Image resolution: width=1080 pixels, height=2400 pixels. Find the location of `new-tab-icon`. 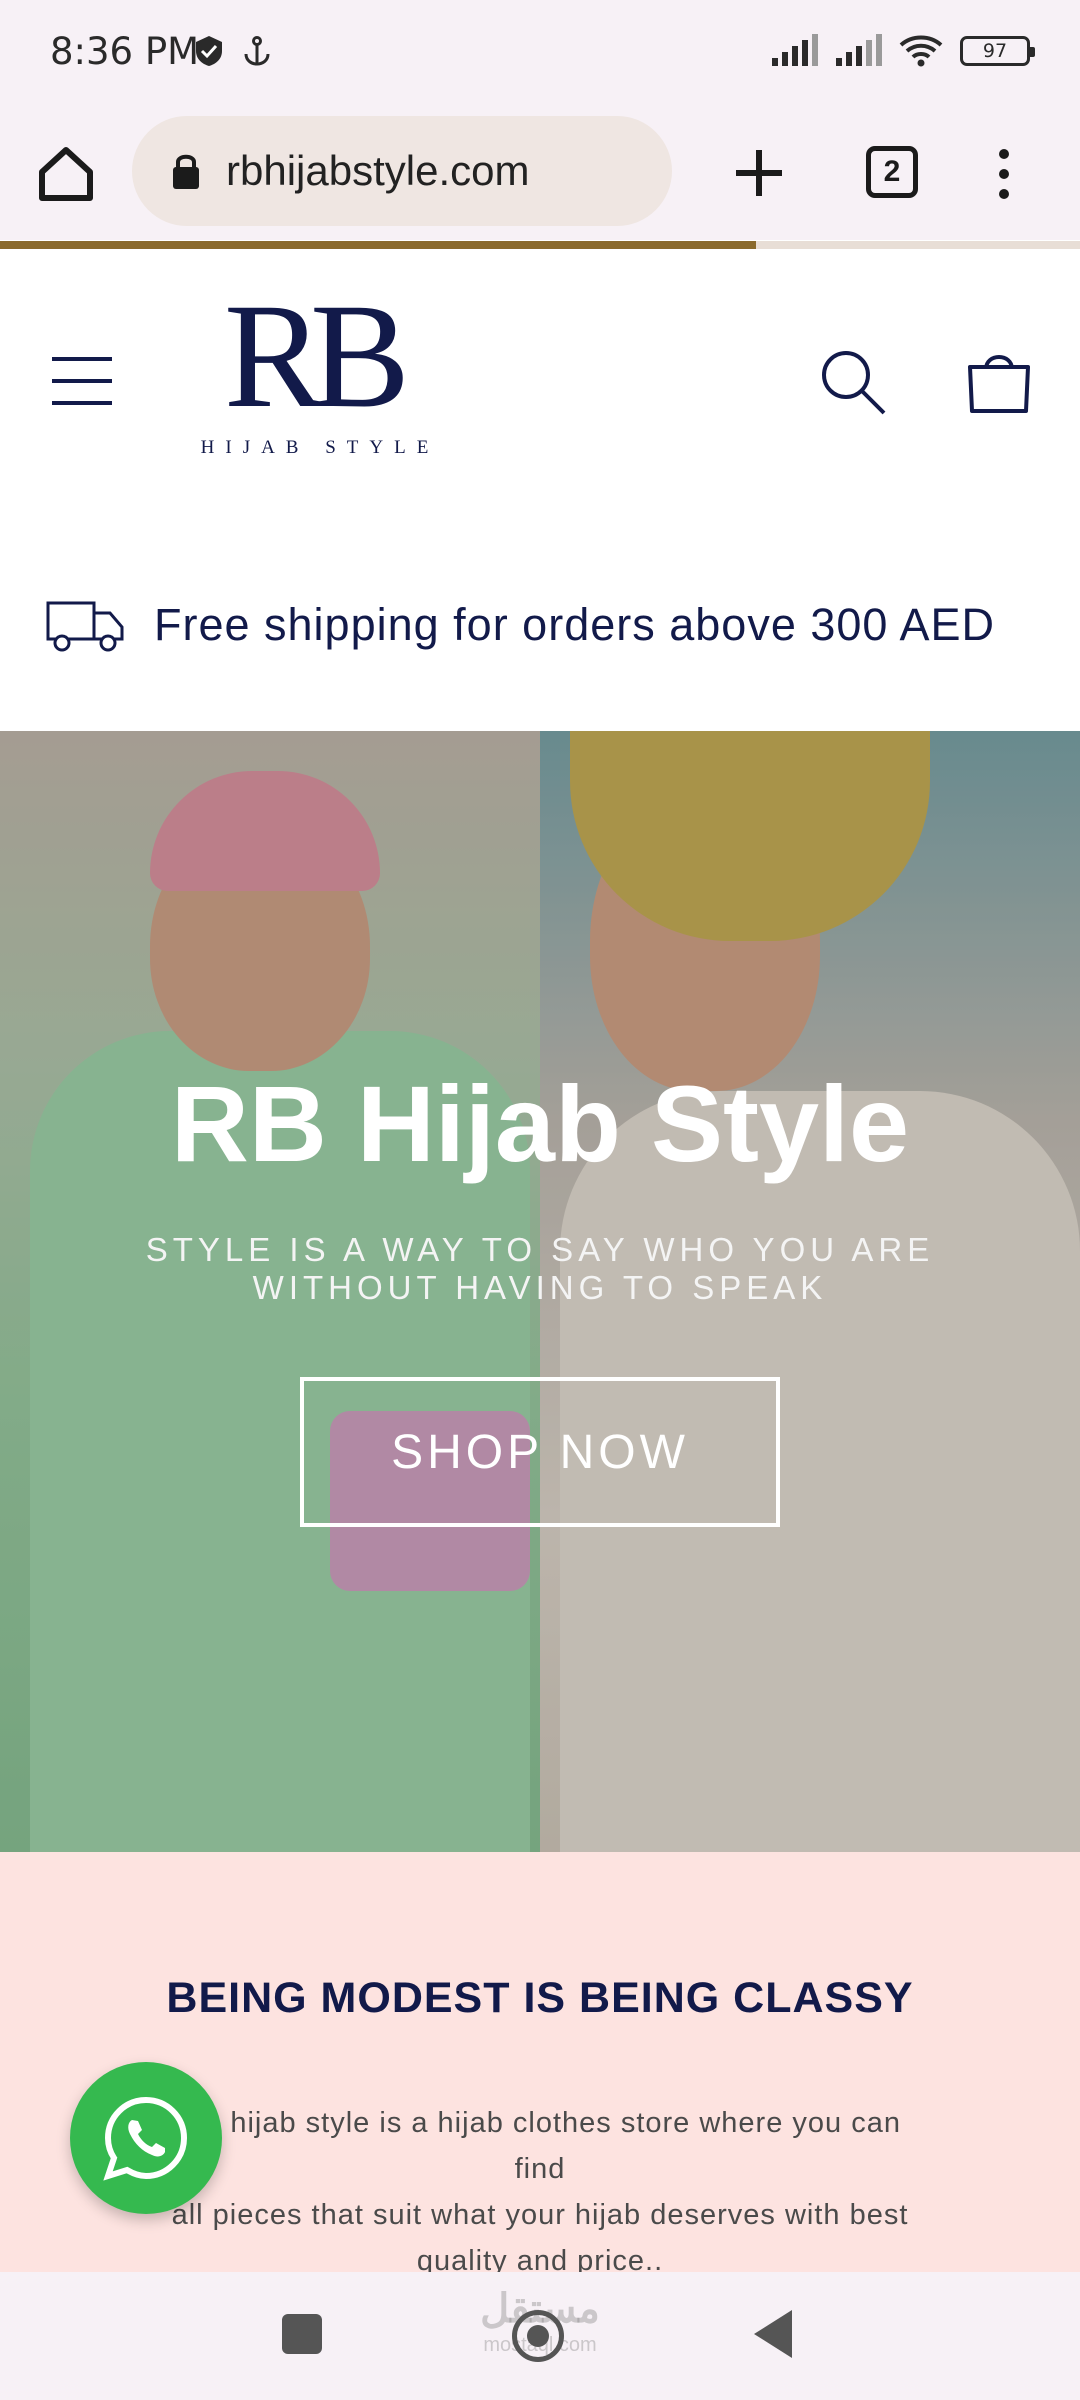

new-tab-icon is located at coordinates (759, 173).